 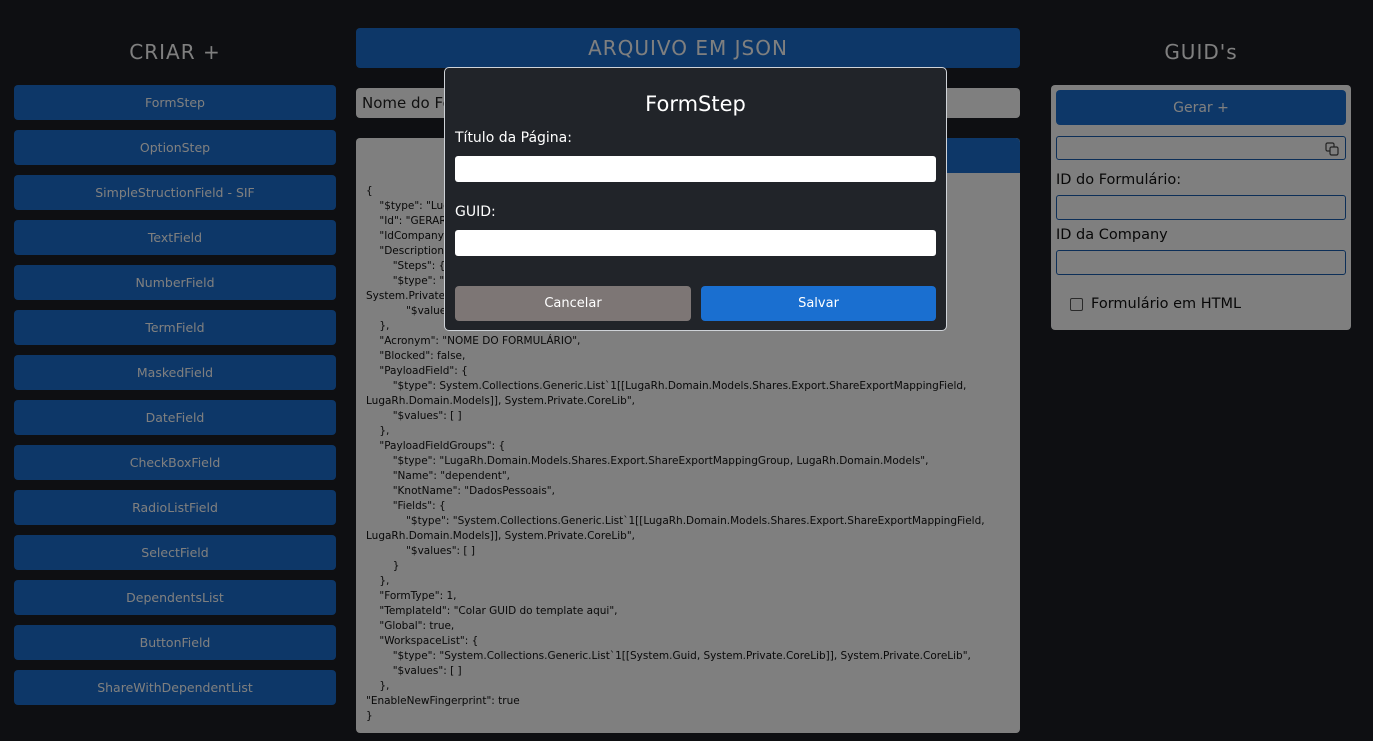 I want to click on page-title-label: Título da Página:, so click(x=513, y=138).